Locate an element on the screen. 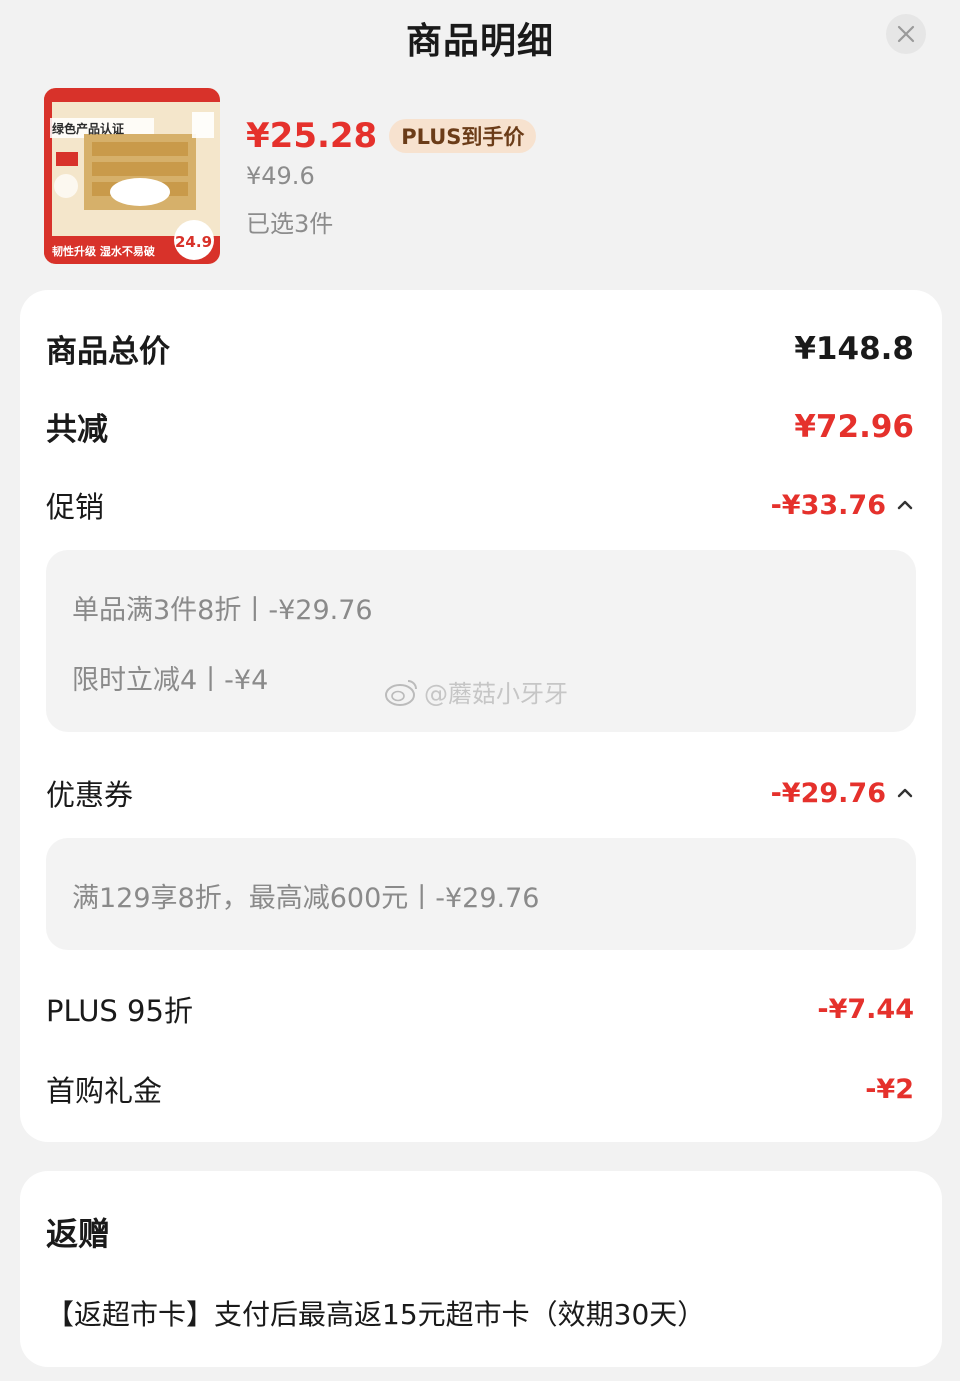  plus-discount-row: PLUS 95折 -¥7.44 is located at coordinates (480, 1009).